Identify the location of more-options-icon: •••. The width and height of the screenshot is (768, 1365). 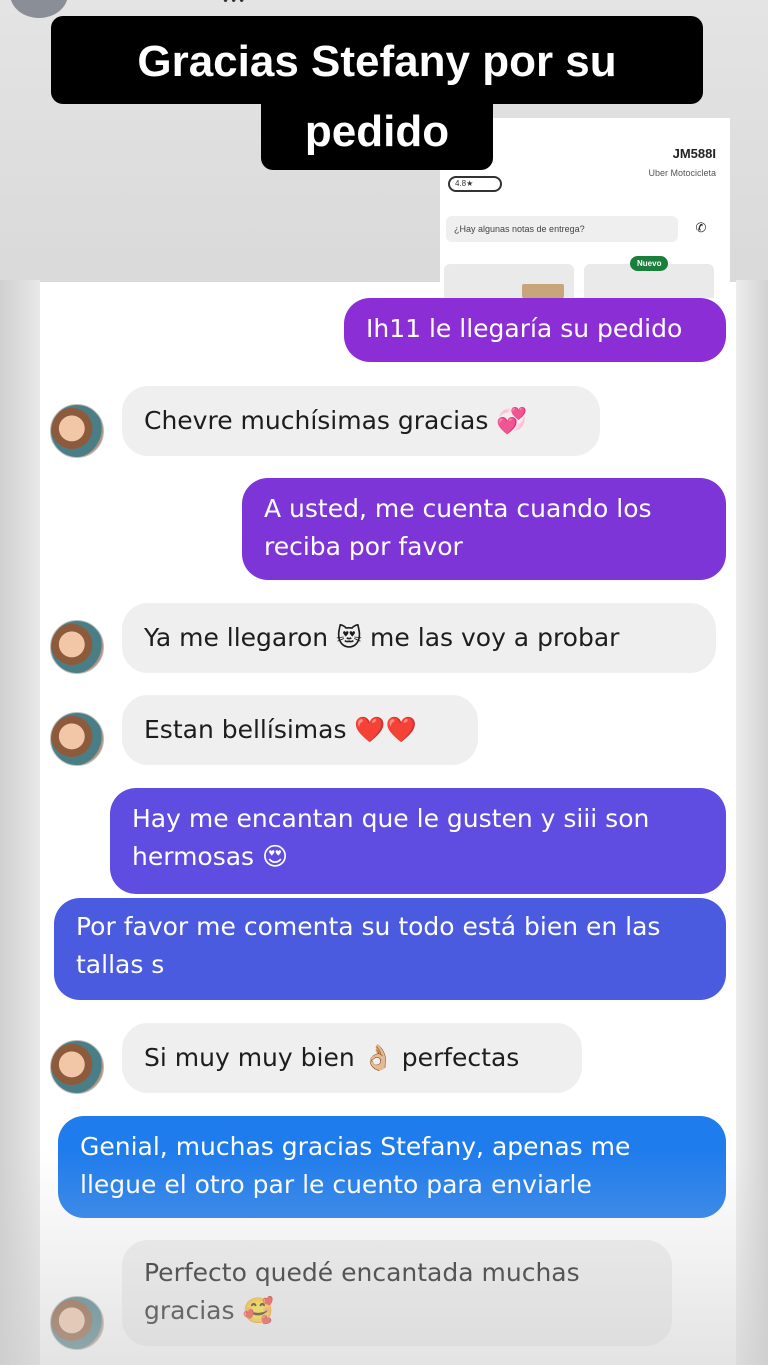
(234, 4).